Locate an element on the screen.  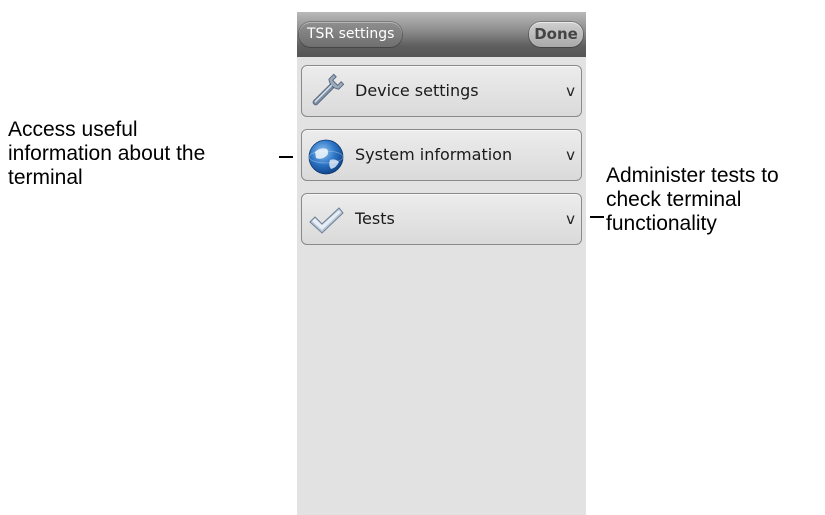
item-label: Device settings is located at coordinates (417, 90).